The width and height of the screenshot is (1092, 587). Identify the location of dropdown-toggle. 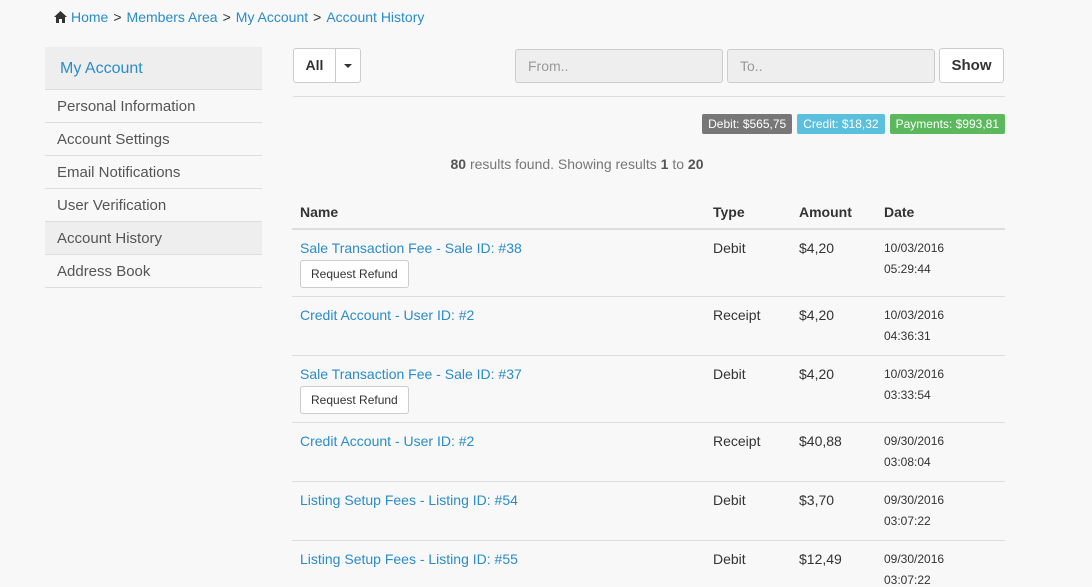
(348, 65).